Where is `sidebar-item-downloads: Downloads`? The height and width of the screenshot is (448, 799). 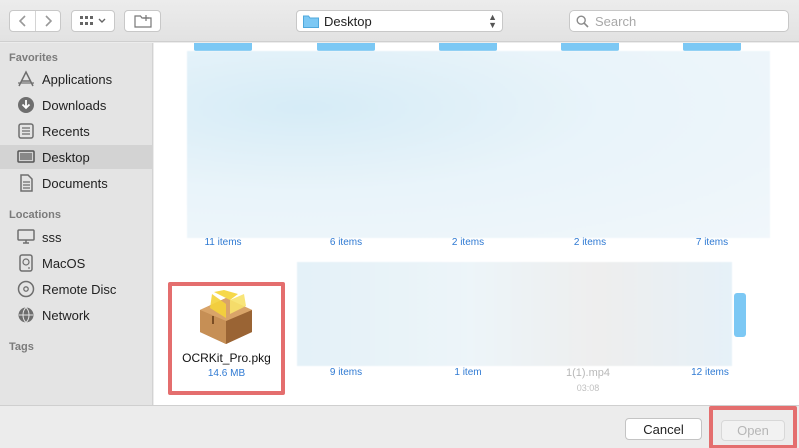
sidebar-item-downloads: Downloads is located at coordinates (76, 105).